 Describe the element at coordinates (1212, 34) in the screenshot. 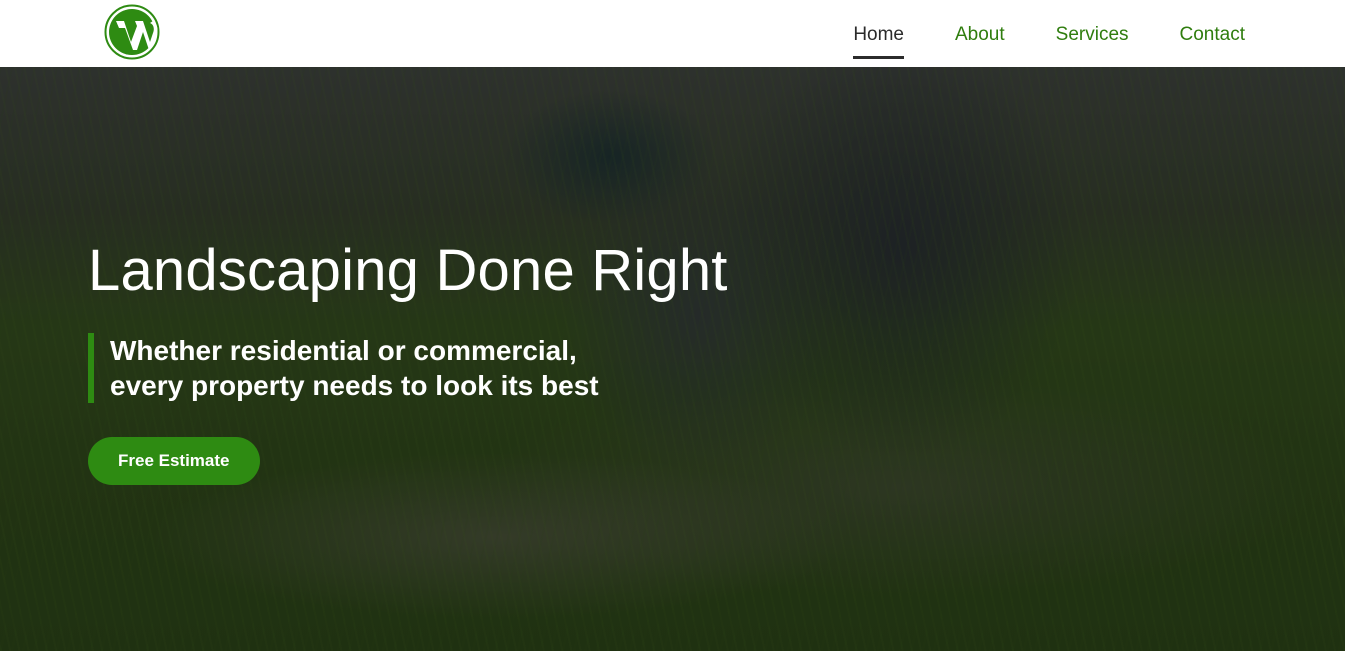

I see `nav-contact: Contact` at that location.